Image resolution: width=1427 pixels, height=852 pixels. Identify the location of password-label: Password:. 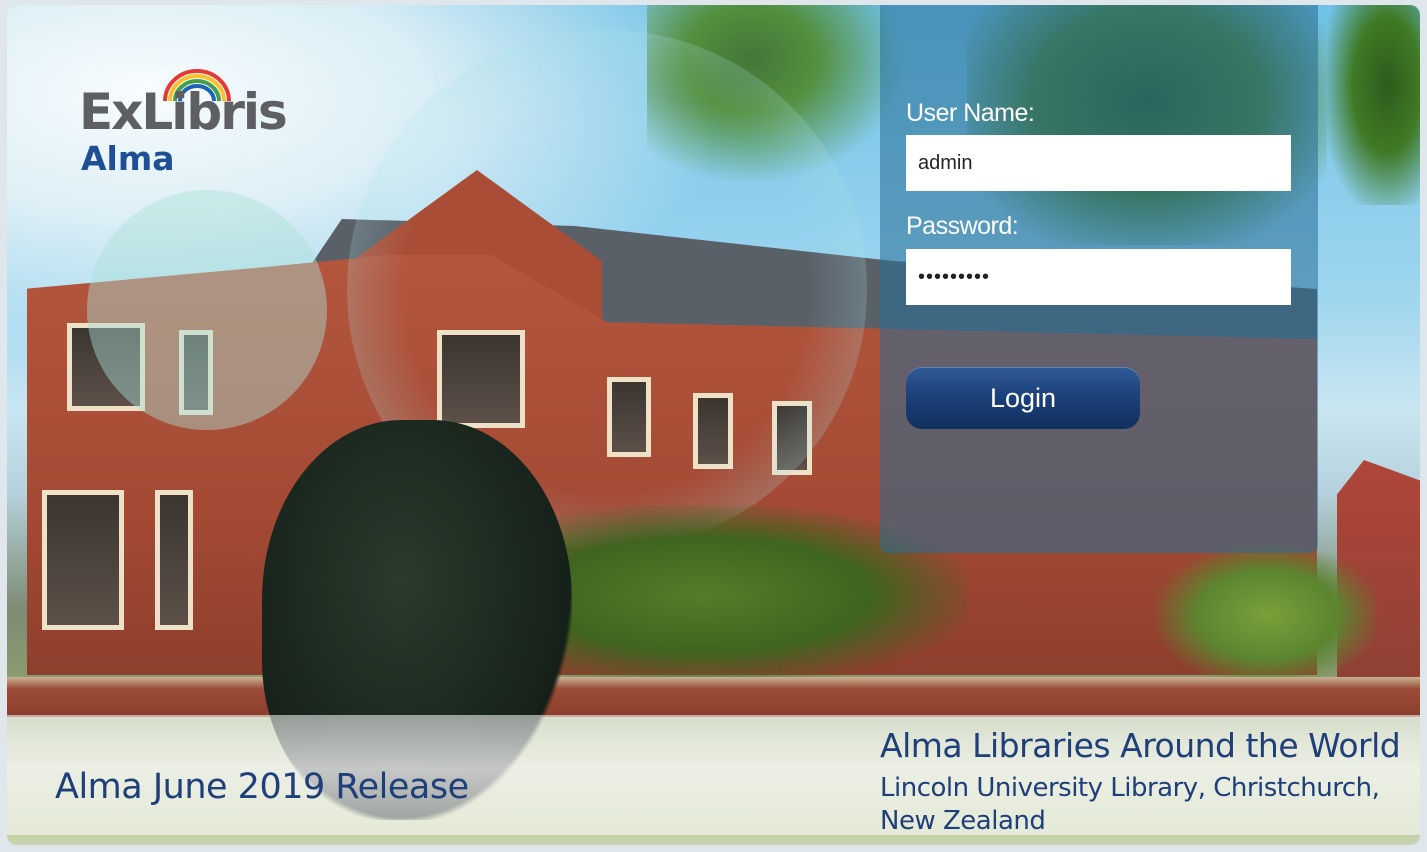
(962, 226).